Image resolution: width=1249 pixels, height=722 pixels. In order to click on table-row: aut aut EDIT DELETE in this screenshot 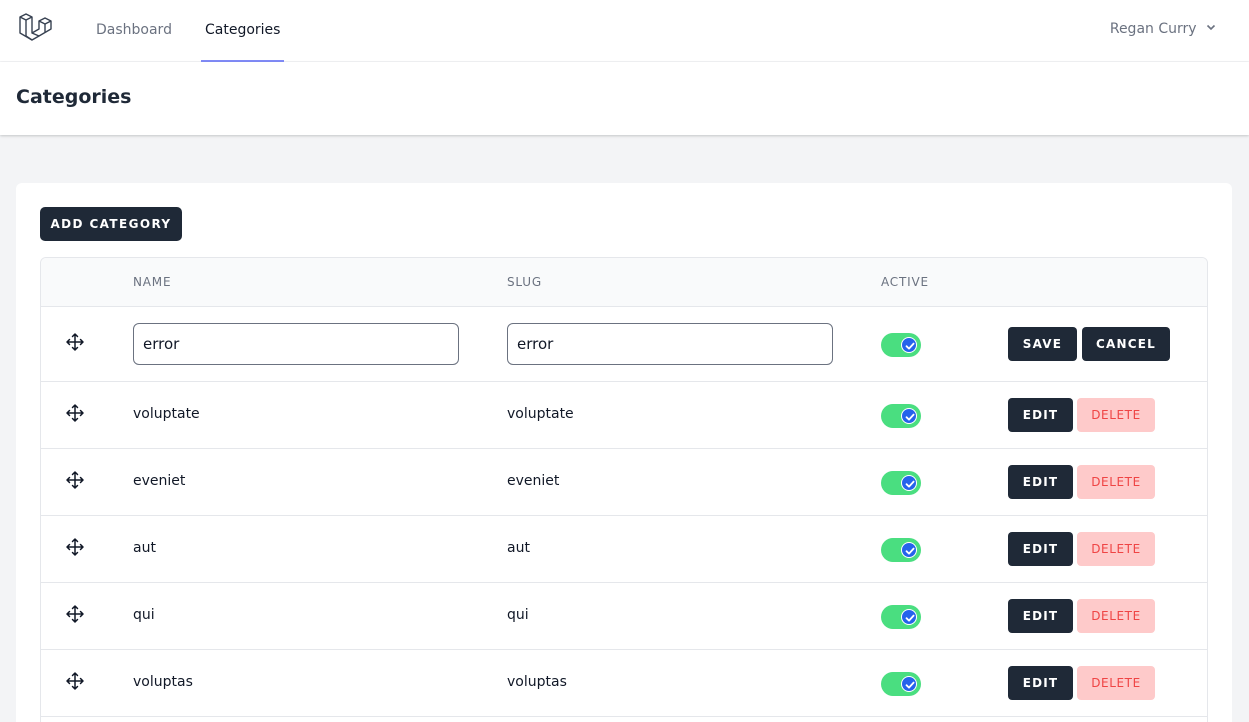, I will do `click(624, 549)`.